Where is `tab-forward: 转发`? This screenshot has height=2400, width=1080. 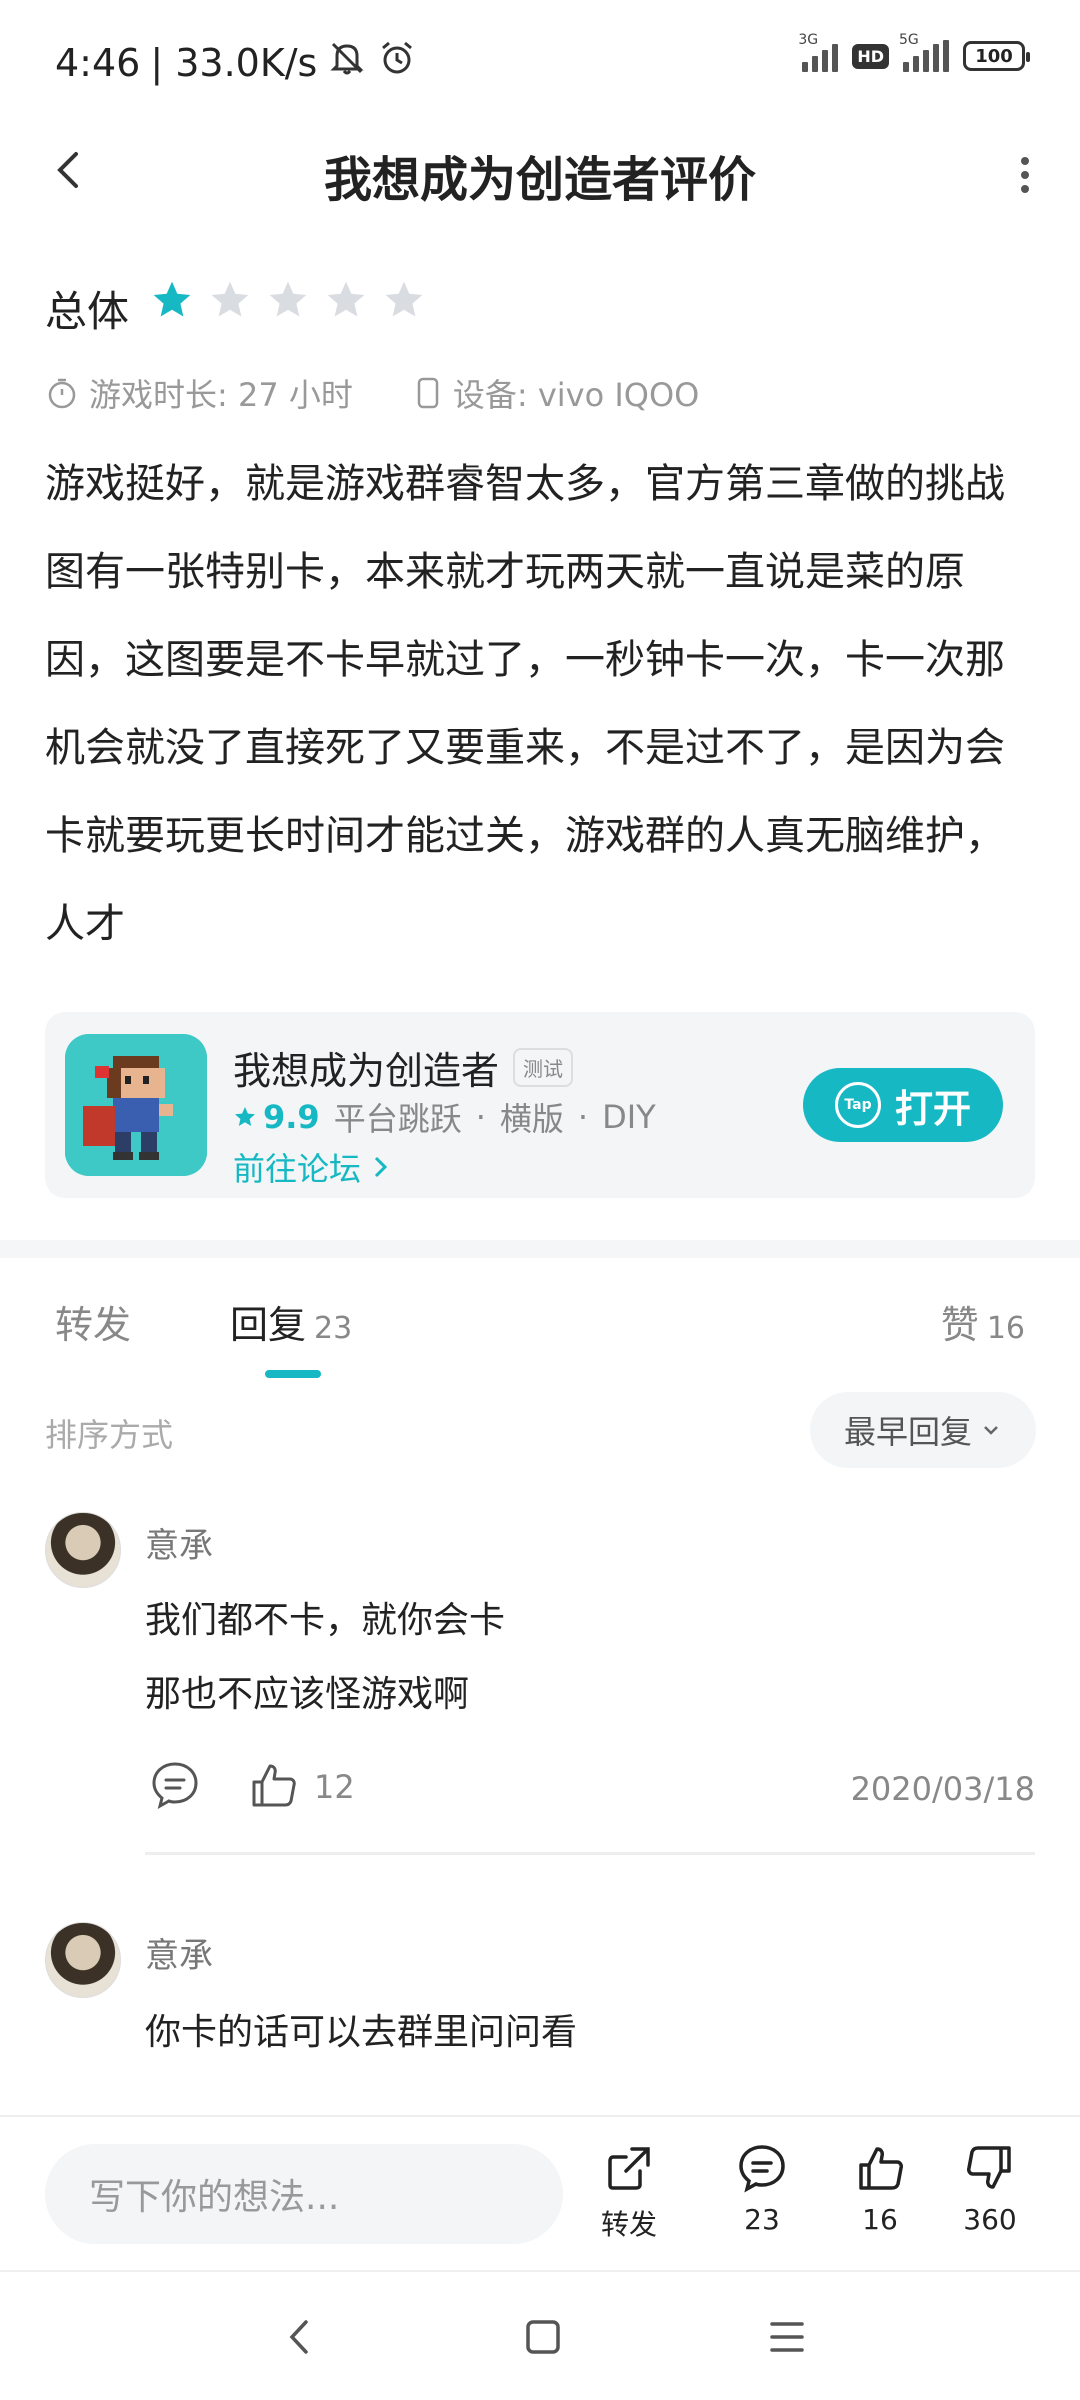
tab-forward: 转发 is located at coordinates (93, 1321).